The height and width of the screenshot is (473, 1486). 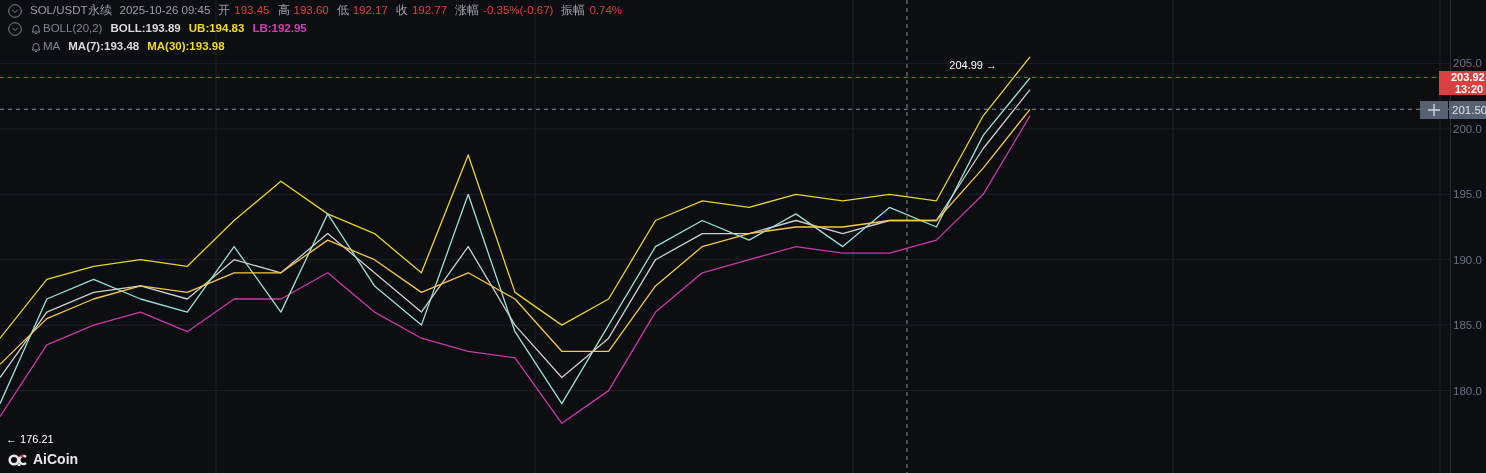 I want to click on price-axis-label: 190.0, so click(x=1467, y=259).